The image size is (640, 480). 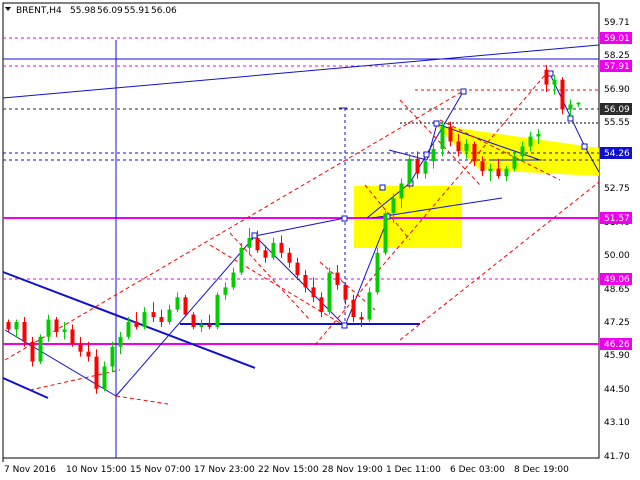 I want to click on symbol-label: BRENT,H4, so click(x=39, y=11).